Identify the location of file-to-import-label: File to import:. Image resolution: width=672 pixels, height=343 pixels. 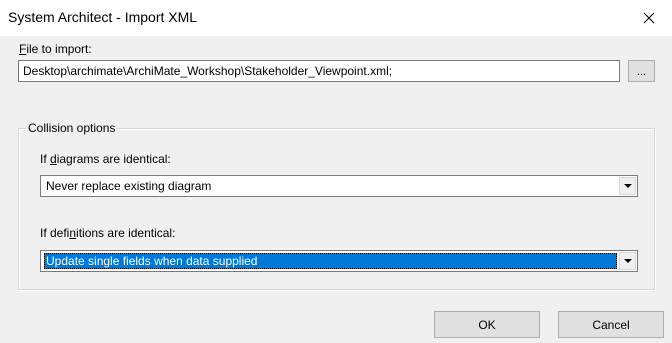
(55, 49).